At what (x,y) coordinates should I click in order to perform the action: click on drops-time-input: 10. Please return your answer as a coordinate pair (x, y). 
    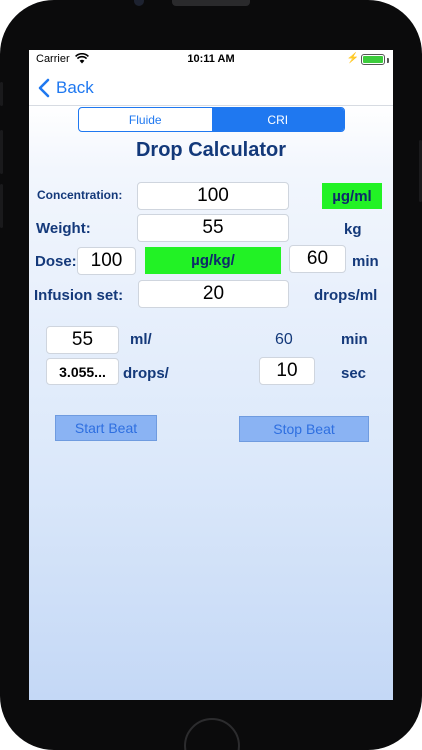
    Looking at the image, I should click on (287, 371).